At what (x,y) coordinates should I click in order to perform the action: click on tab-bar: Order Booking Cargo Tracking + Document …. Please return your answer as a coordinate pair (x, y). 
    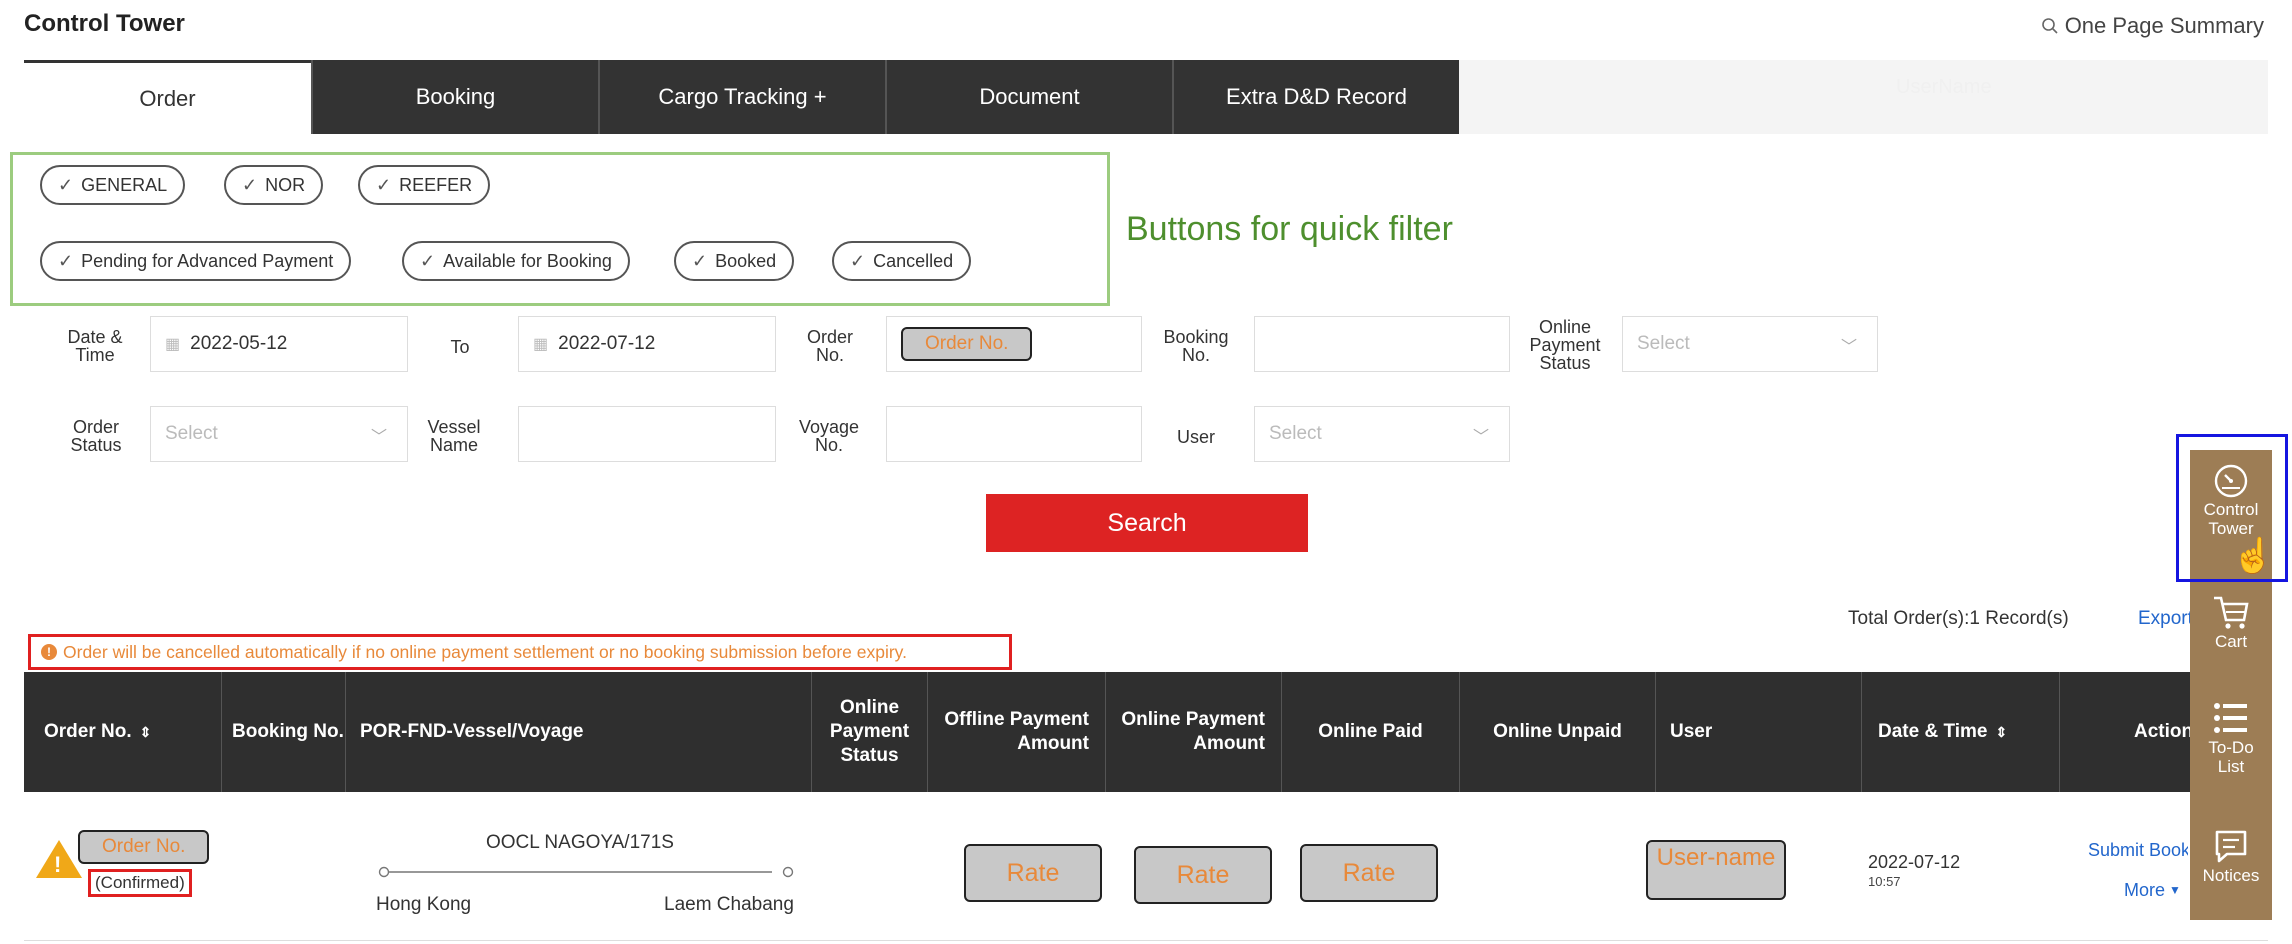
    Looking at the image, I should click on (741, 97).